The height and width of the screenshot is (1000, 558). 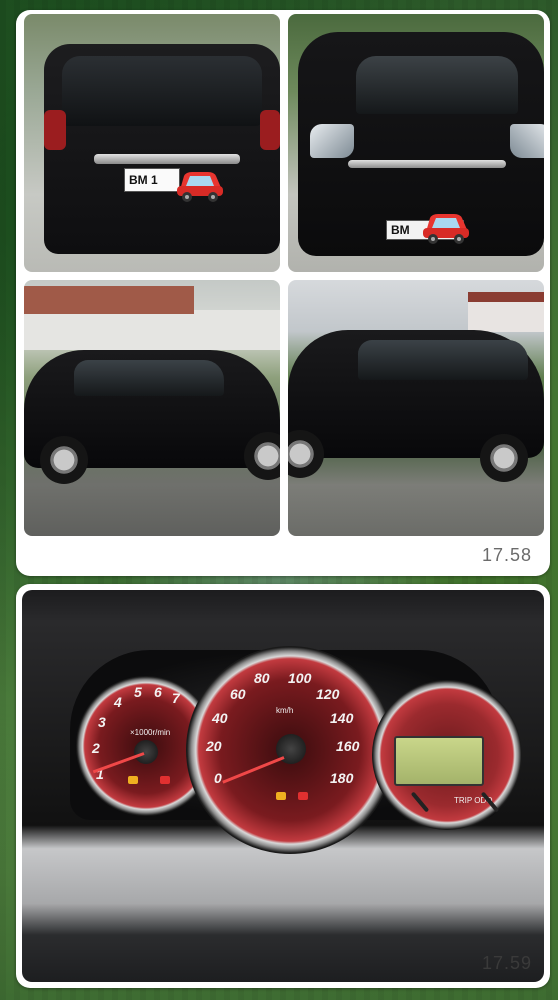 What do you see at coordinates (220, 718) in the screenshot?
I see `speed-tick: 40` at bounding box center [220, 718].